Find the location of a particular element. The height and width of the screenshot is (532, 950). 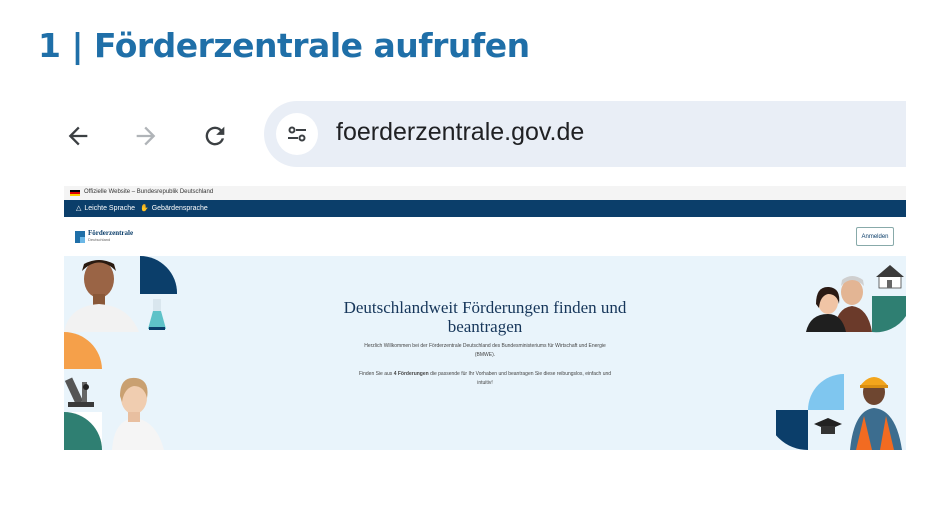

find-line2: intuitiv! is located at coordinates (485, 383).